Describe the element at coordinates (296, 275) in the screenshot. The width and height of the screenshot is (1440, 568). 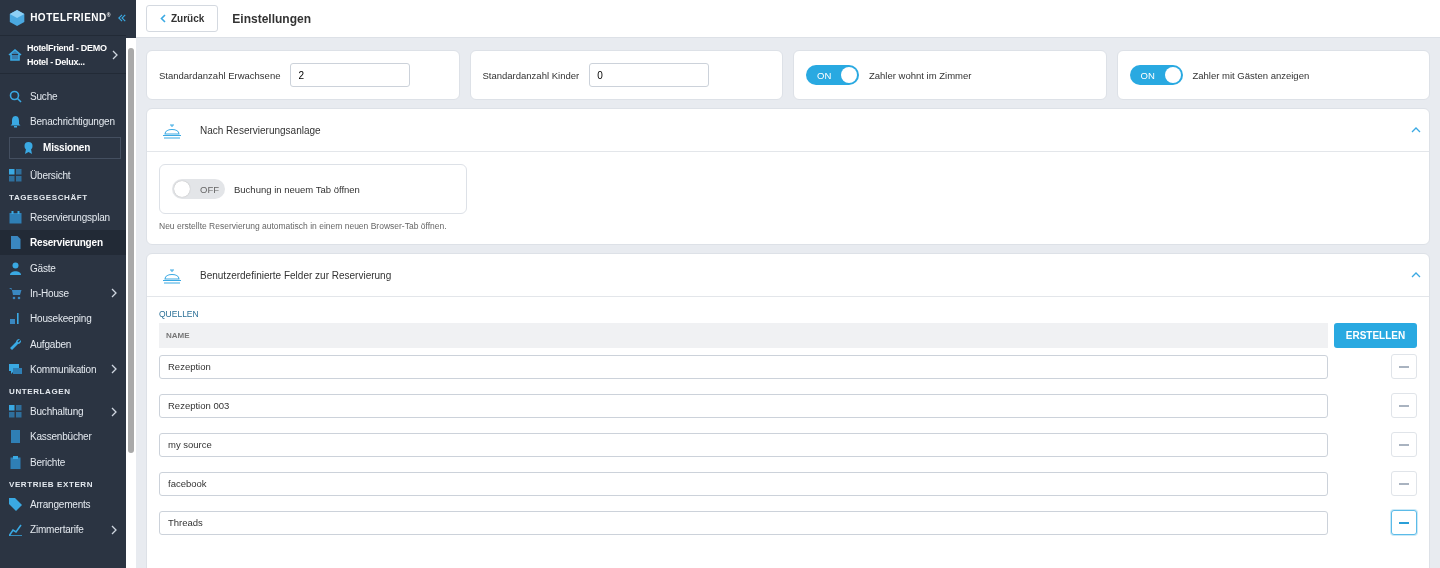
I see `panel-title: Benutzerdefinierte Felder zur Reservierung` at that location.